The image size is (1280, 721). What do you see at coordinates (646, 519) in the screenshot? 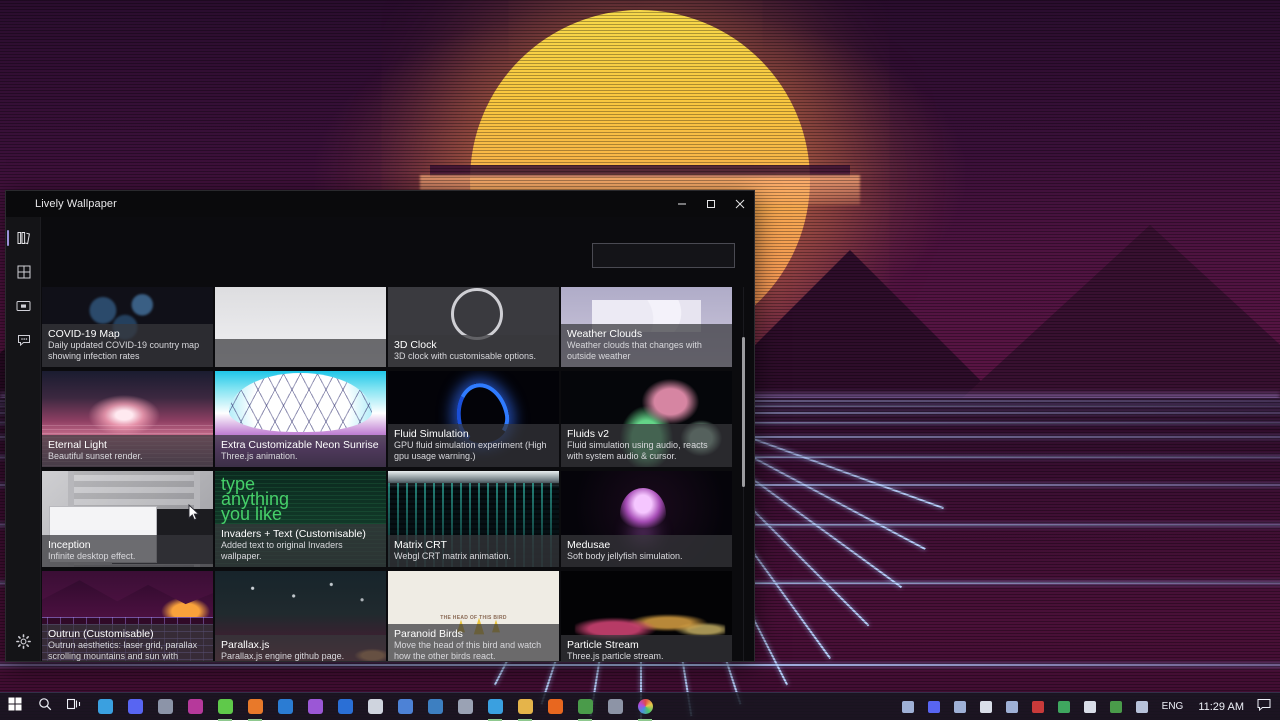
I see `wallpaper-card: MedusaeSoft body jellyfish simulation.` at bounding box center [646, 519].